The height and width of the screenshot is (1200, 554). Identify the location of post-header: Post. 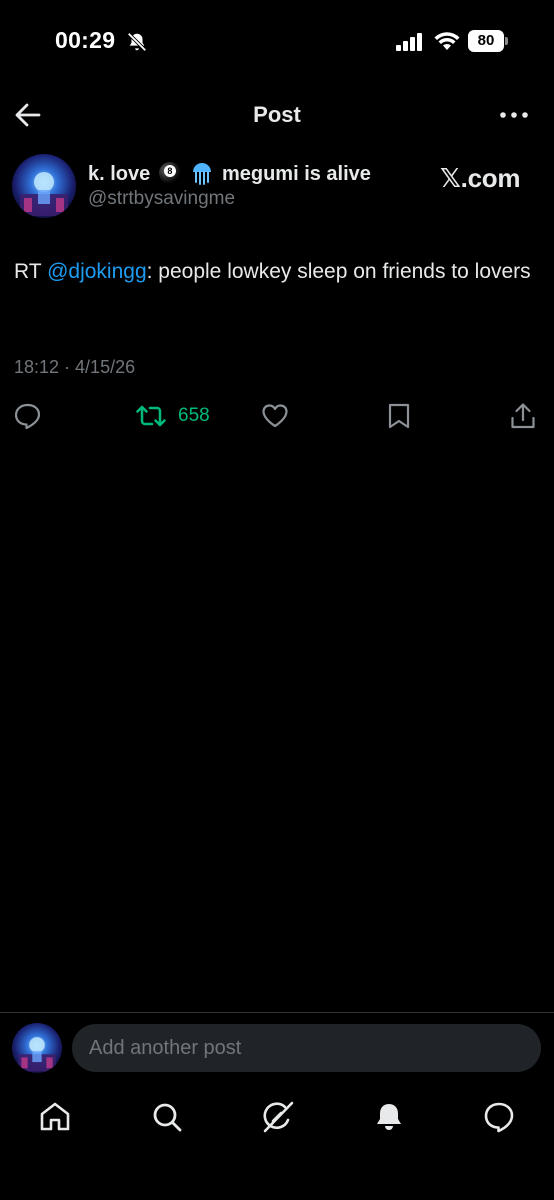
(277, 115).